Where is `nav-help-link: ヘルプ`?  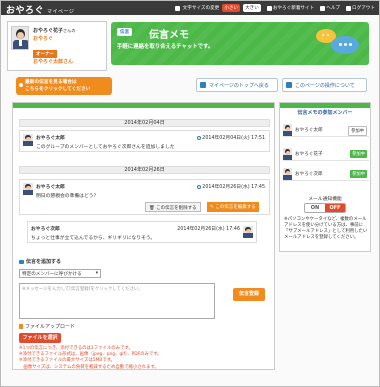
nav-help-link: ヘルプ is located at coordinates (330, 8).